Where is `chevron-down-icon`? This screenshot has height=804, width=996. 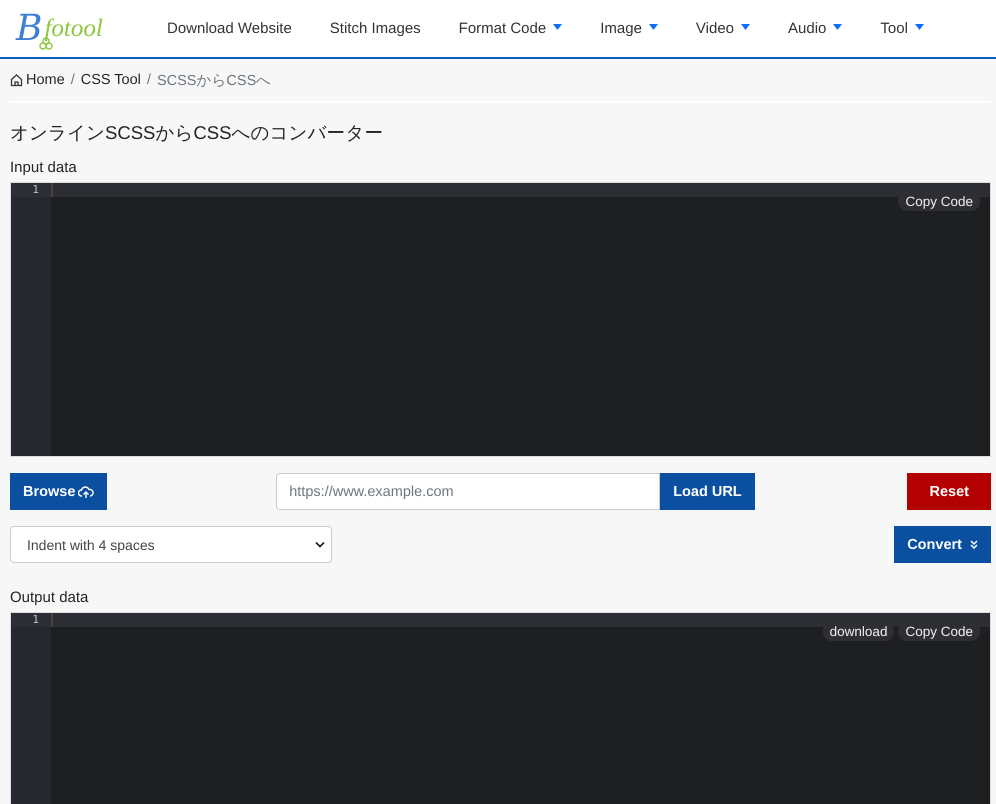 chevron-down-icon is located at coordinates (320, 544).